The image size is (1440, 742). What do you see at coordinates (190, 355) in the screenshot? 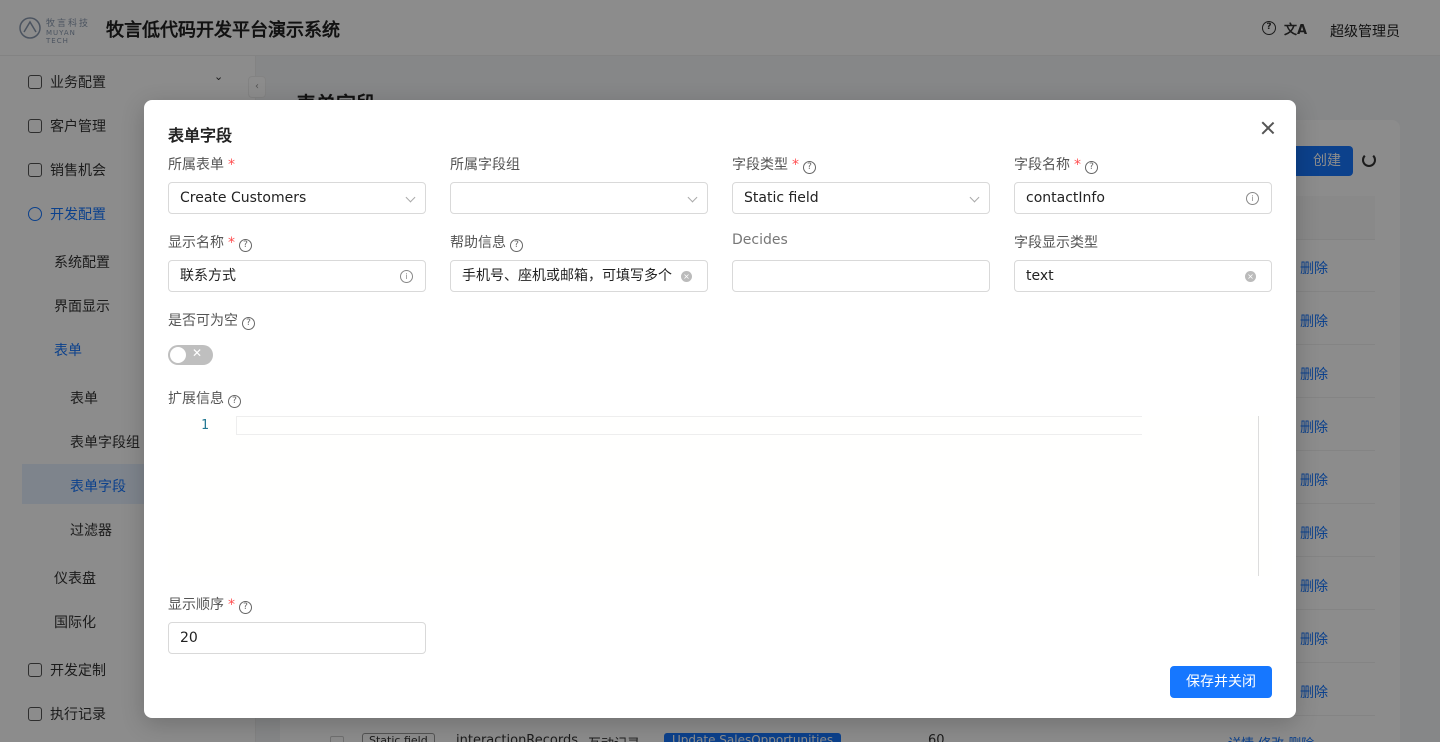
I see `nullable-switch: ✕` at bounding box center [190, 355].